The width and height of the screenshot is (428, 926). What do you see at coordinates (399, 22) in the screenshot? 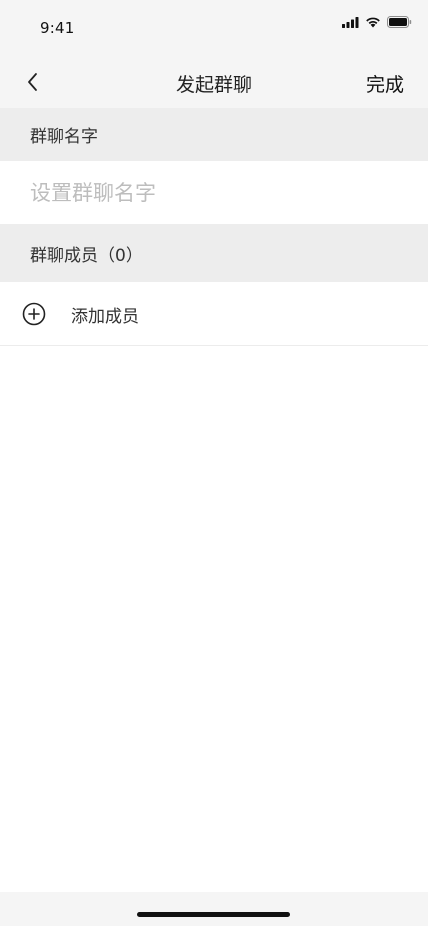
I see `battery-icon` at bounding box center [399, 22].